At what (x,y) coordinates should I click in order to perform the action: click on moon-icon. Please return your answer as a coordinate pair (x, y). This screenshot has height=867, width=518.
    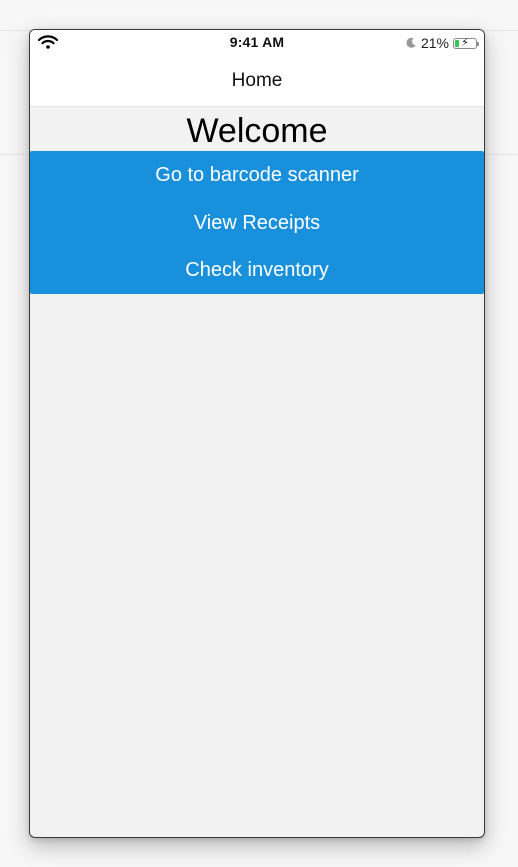
    Looking at the image, I should click on (411, 42).